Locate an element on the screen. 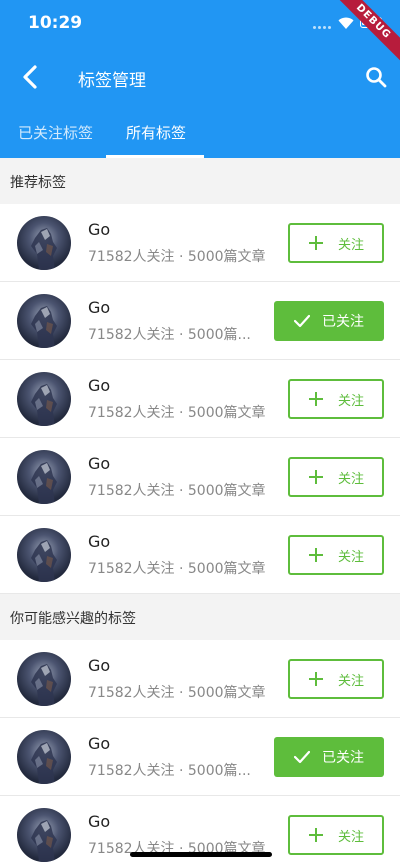 The height and width of the screenshot is (866, 400). status-bar: 10:29 is located at coordinates (200, 23).